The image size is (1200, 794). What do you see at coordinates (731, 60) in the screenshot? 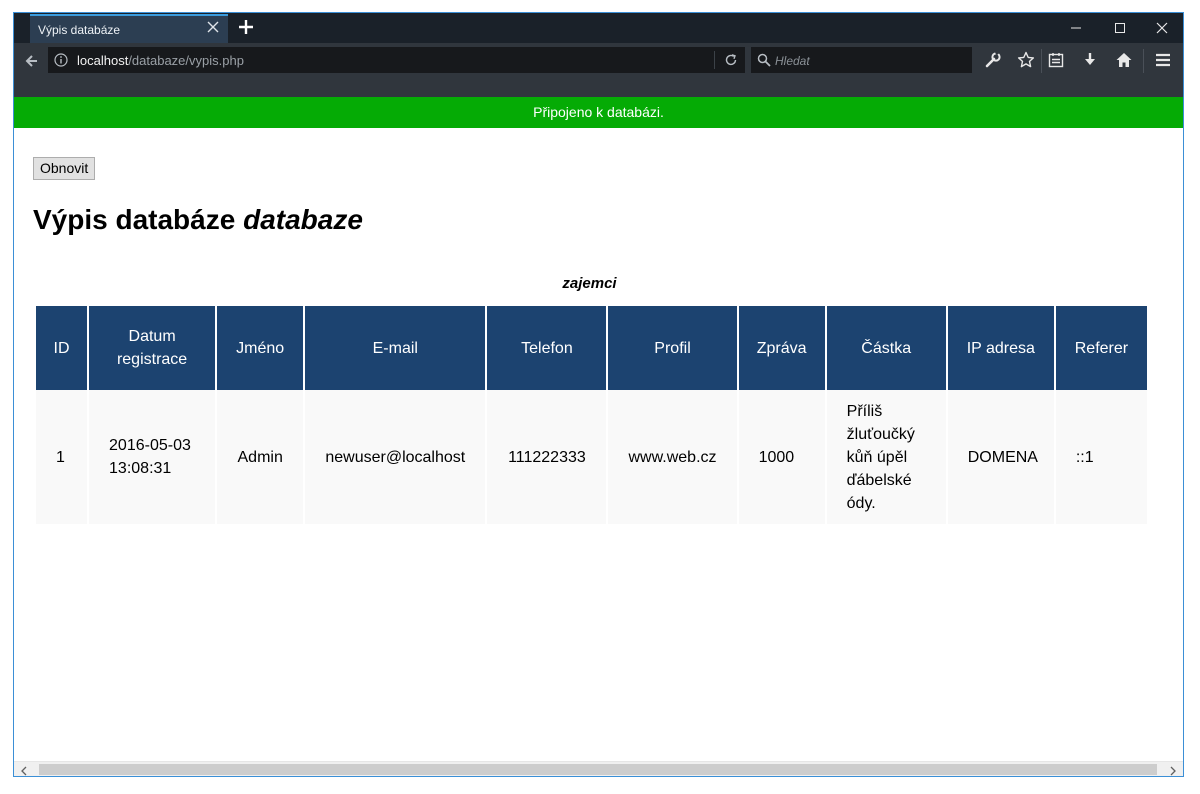
I see `reload-icon` at bounding box center [731, 60].